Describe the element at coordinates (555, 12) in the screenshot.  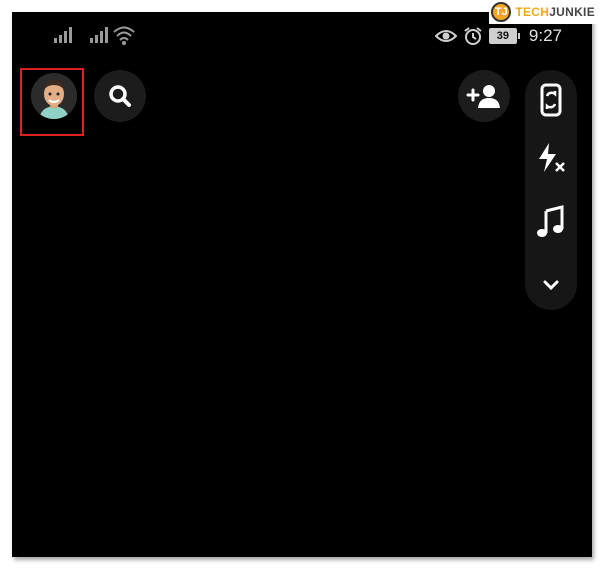
I see `watermark-text: TECHJUNKIE` at that location.